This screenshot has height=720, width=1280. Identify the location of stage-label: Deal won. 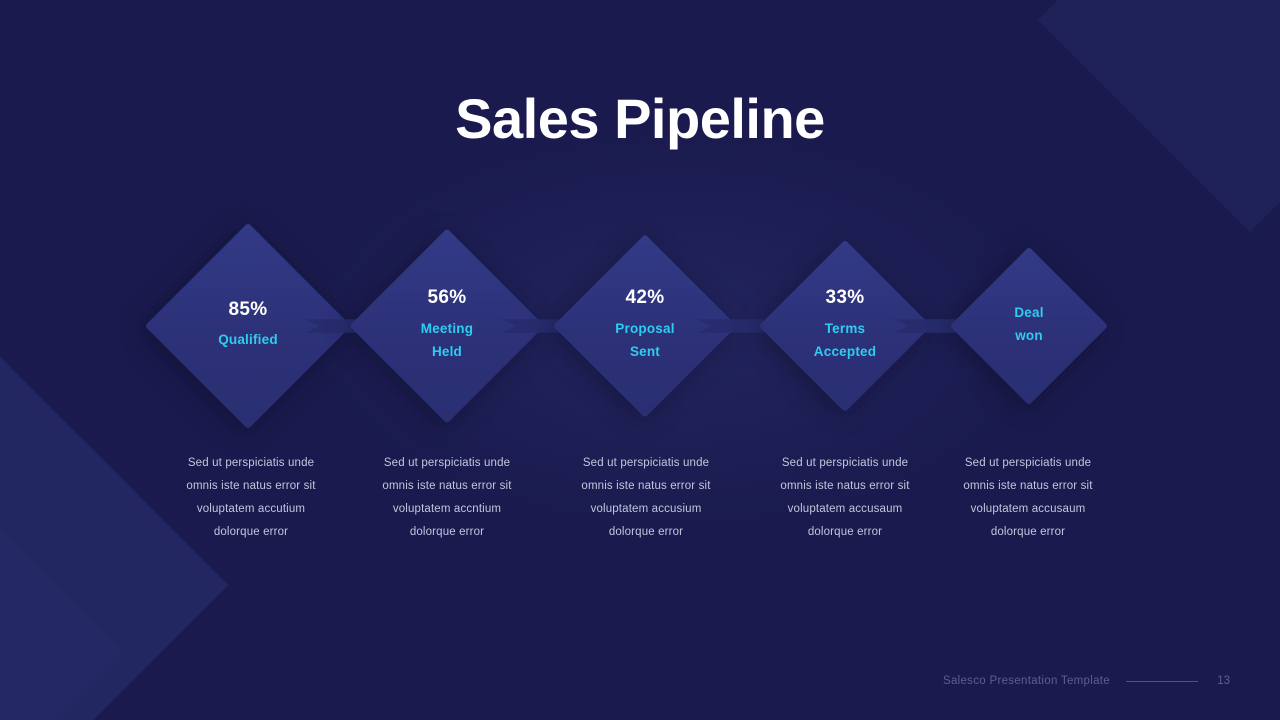
(1029, 324).